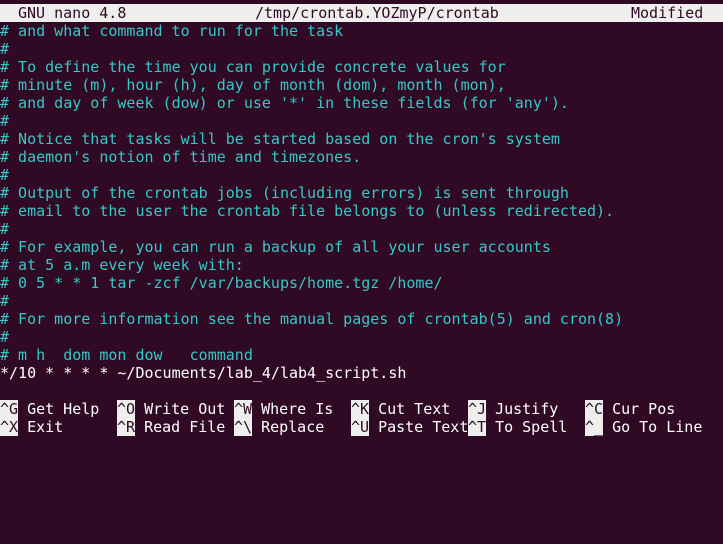 The width and height of the screenshot is (723, 544). Describe the element at coordinates (594, 427) in the screenshot. I see `shortcut-key: ^_` at that location.